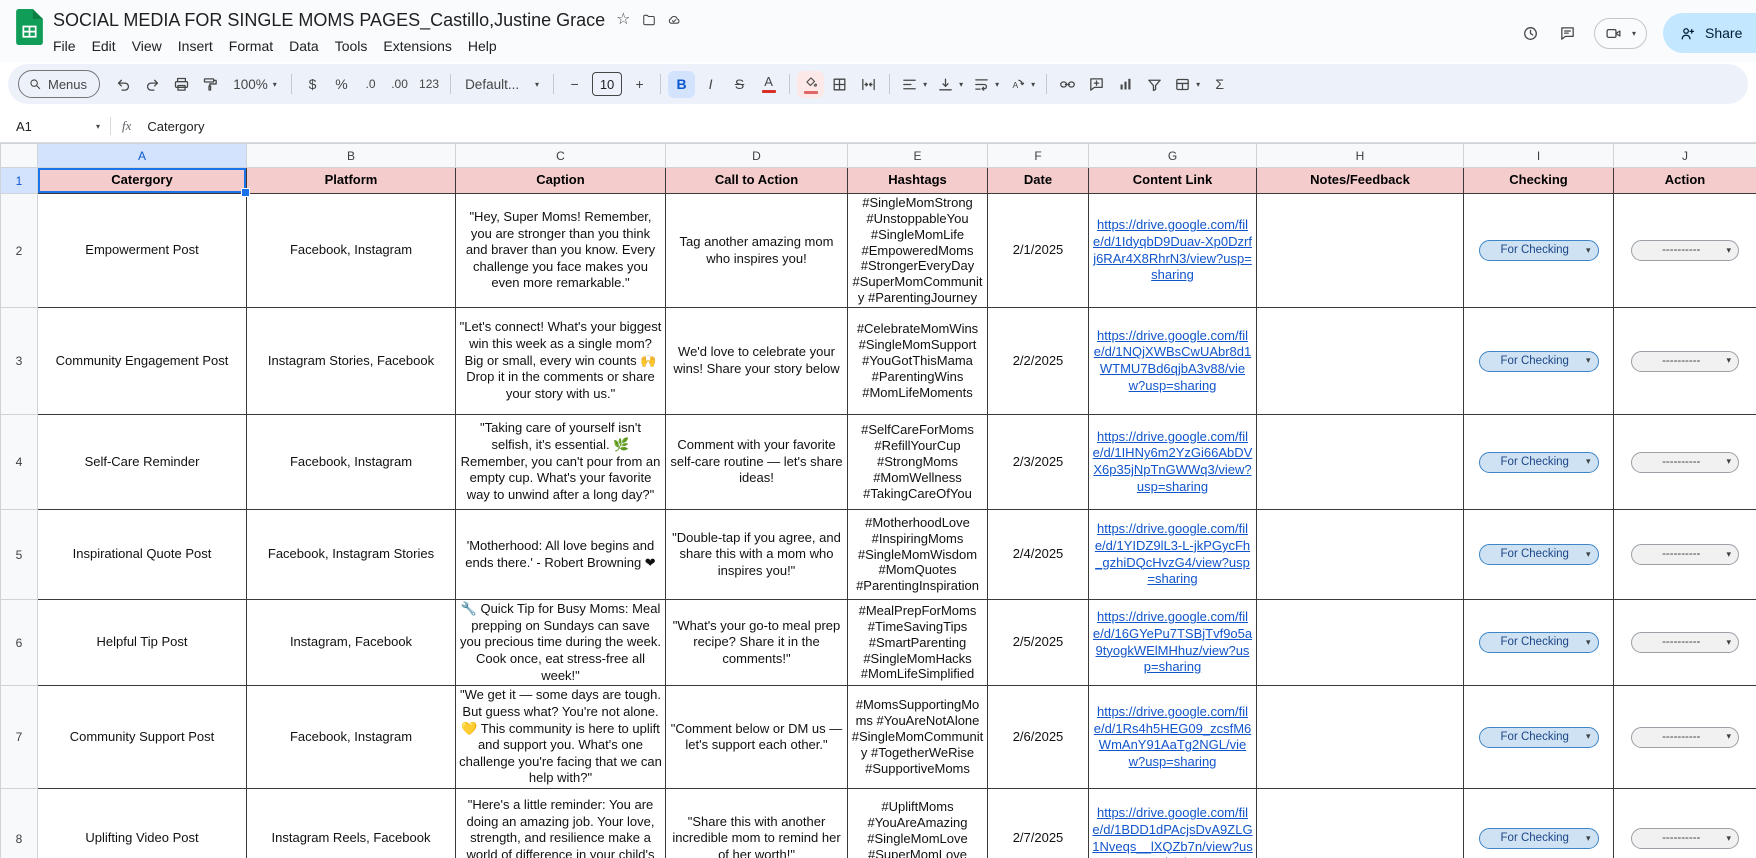 The image size is (1756, 858). What do you see at coordinates (1360, 180) in the screenshot?
I see `header-cell-notes: Notes/Feedback` at bounding box center [1360, 180].